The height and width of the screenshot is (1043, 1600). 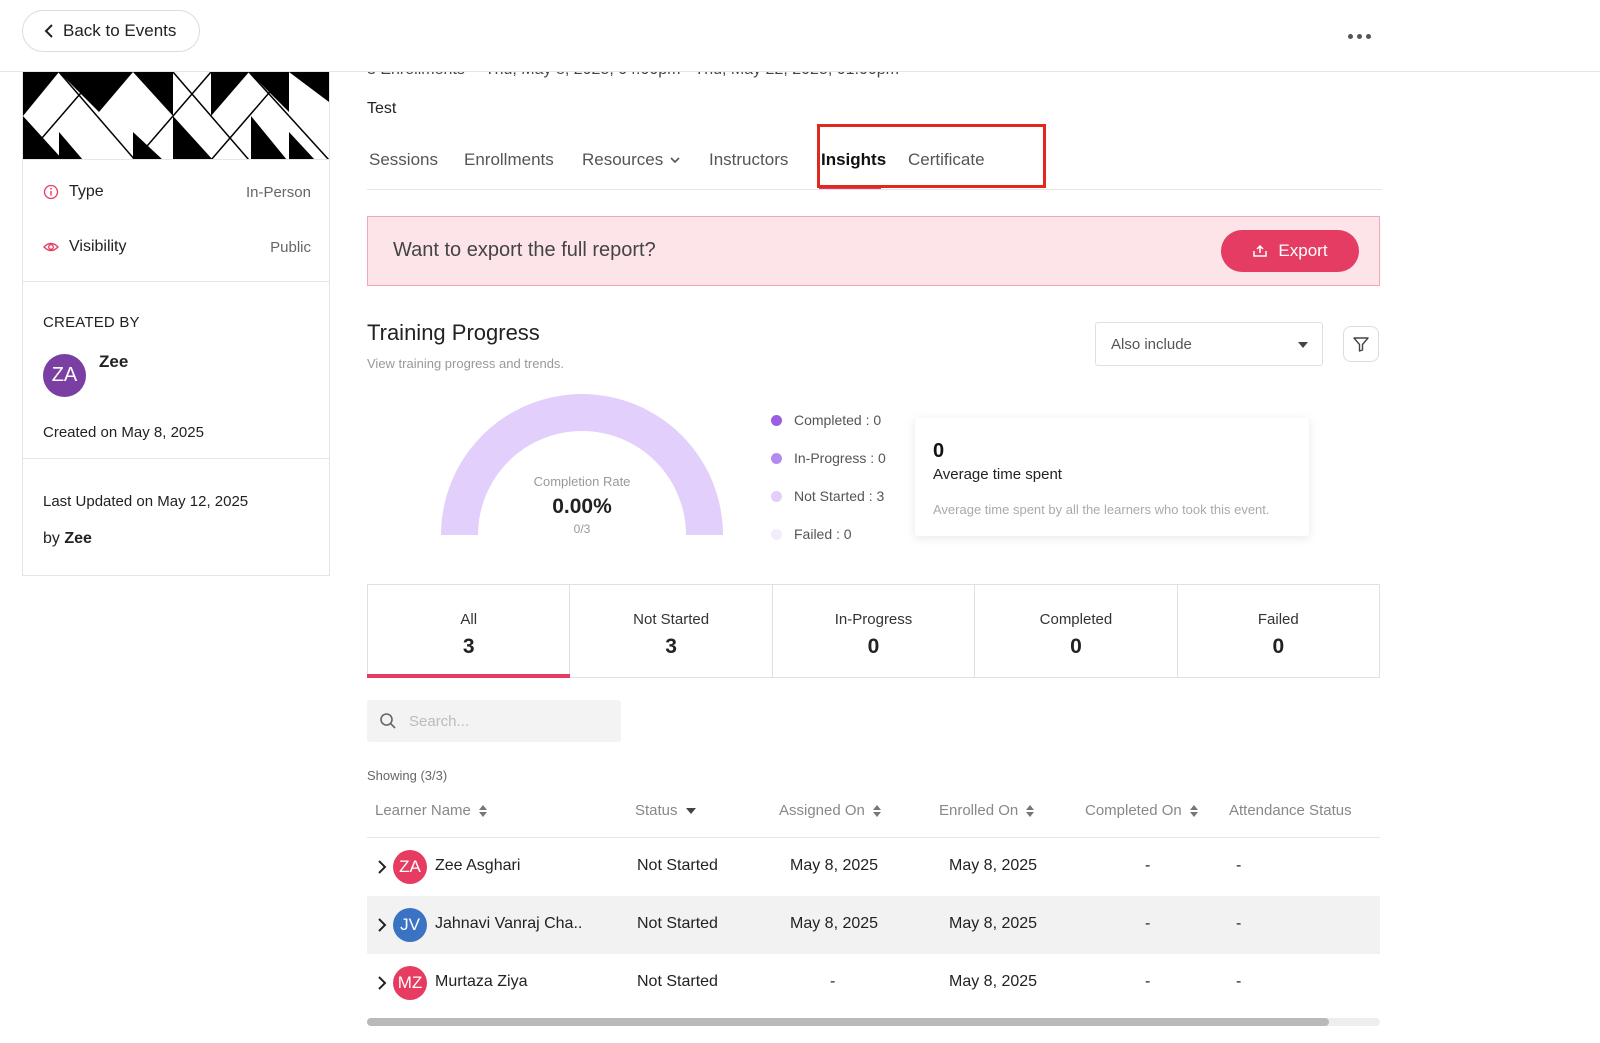 What do you see at coordinates (833, 981) in the screenshot?
I see `assigned-on: -` at bounding box center [833, 981].